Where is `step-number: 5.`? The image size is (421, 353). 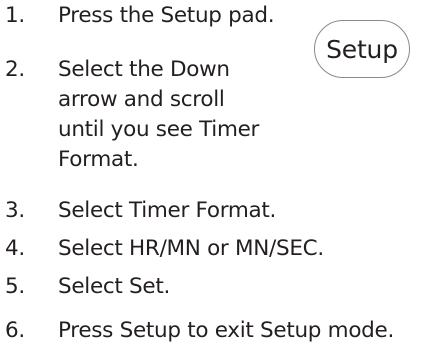 step-number: 5. is located at coordinates (15, 286).